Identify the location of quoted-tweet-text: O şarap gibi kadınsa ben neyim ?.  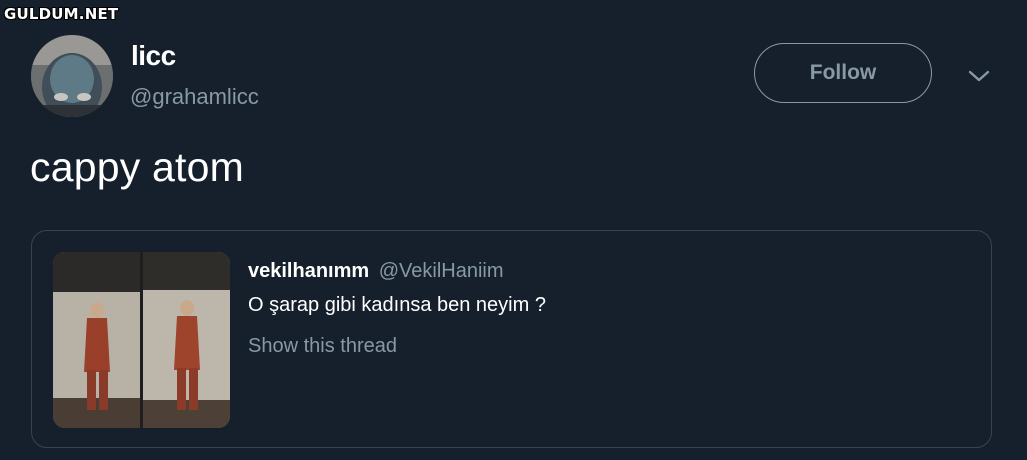
(397, 305).